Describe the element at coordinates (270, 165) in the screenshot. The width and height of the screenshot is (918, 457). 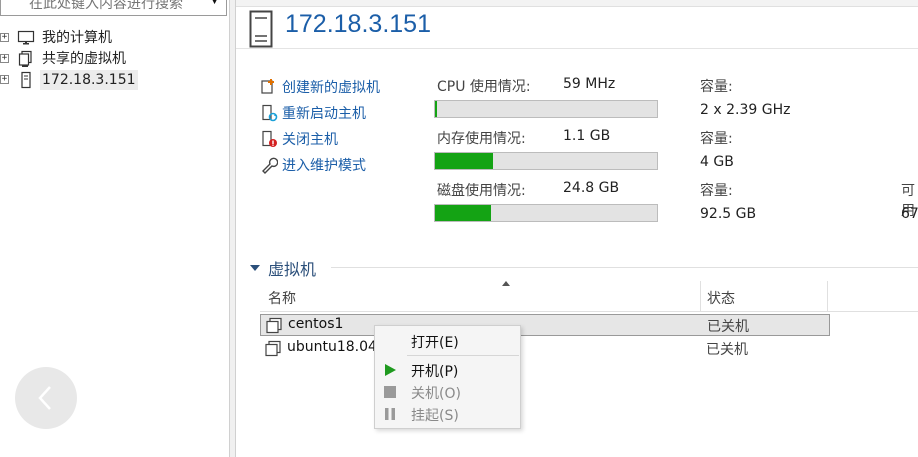
I see `wrench-icon` at that location.